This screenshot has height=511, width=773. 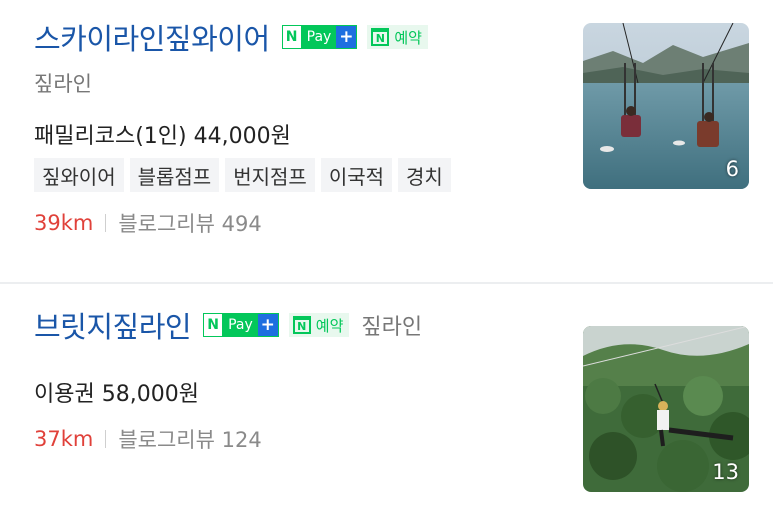 I want to click on photo-count: 13, so click(x=725, y=472).